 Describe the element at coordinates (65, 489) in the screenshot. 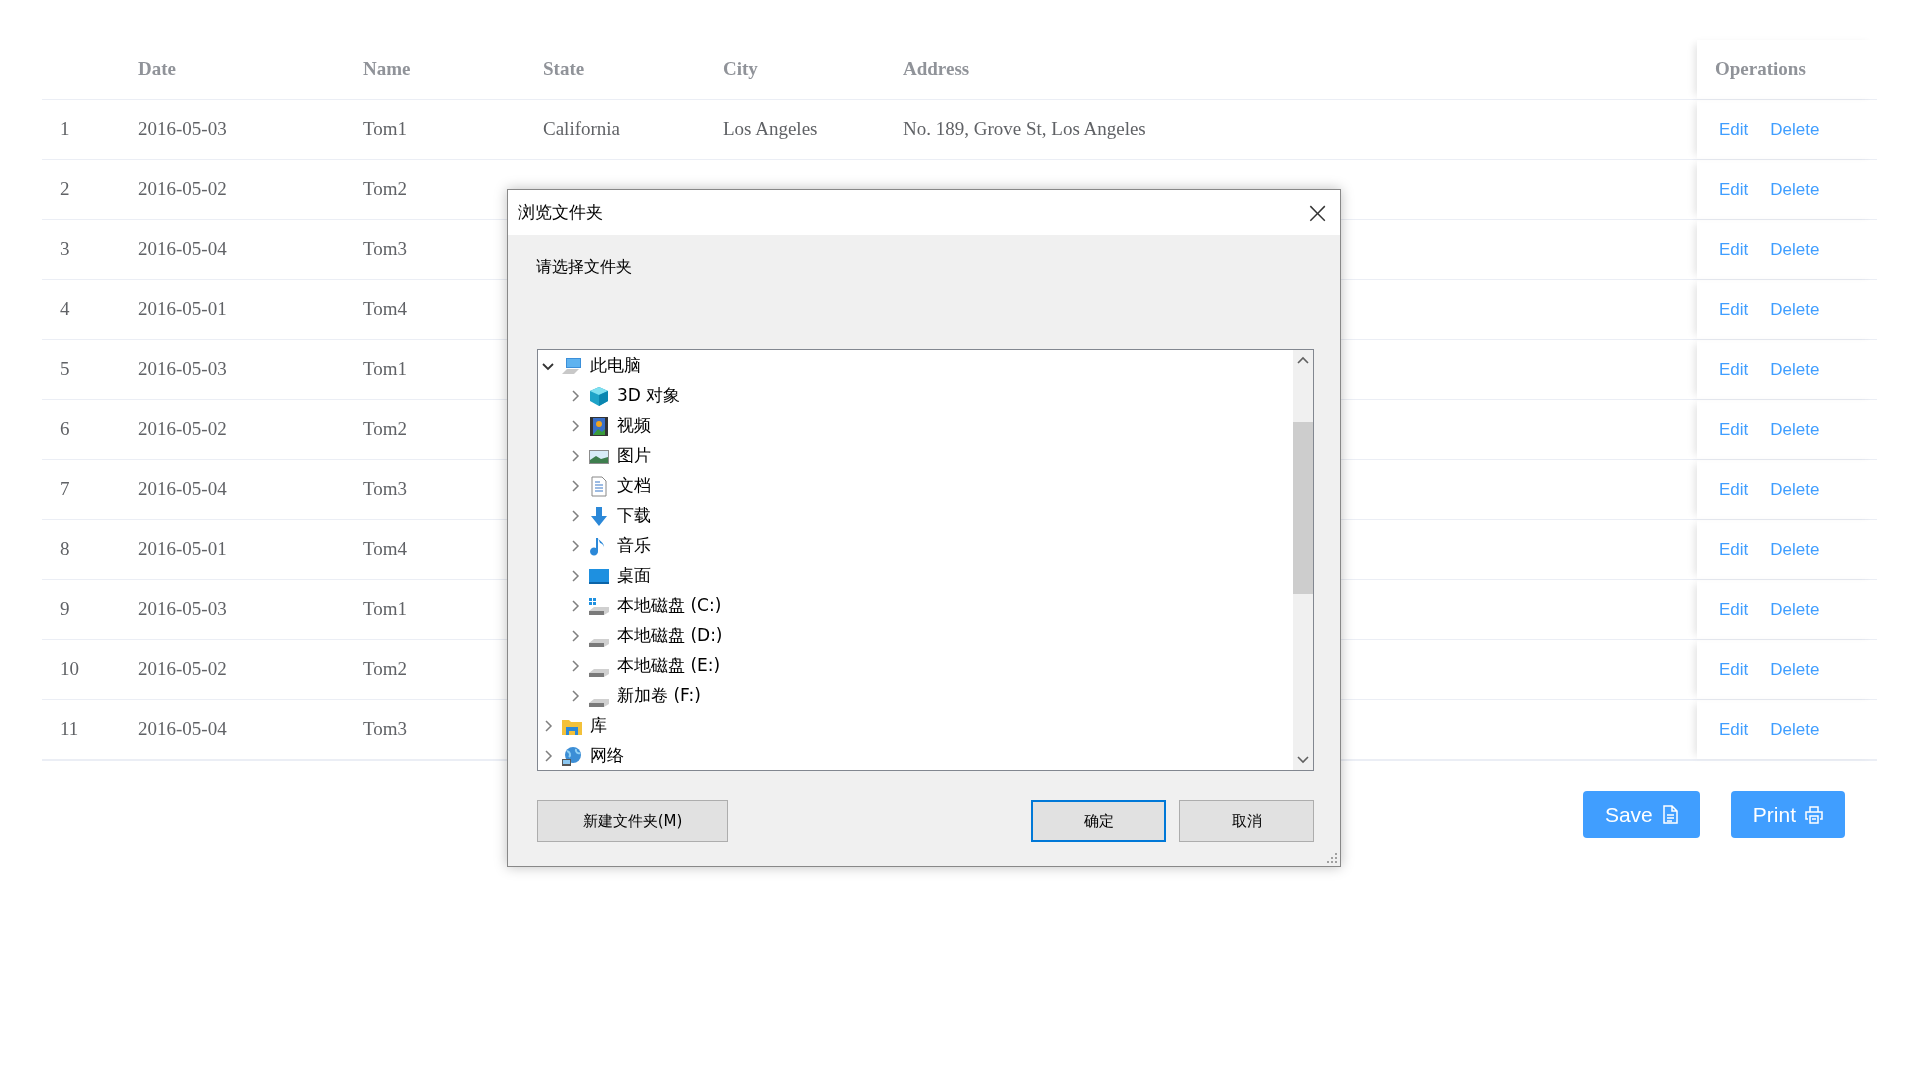

I see `row-number: 7` at that location.